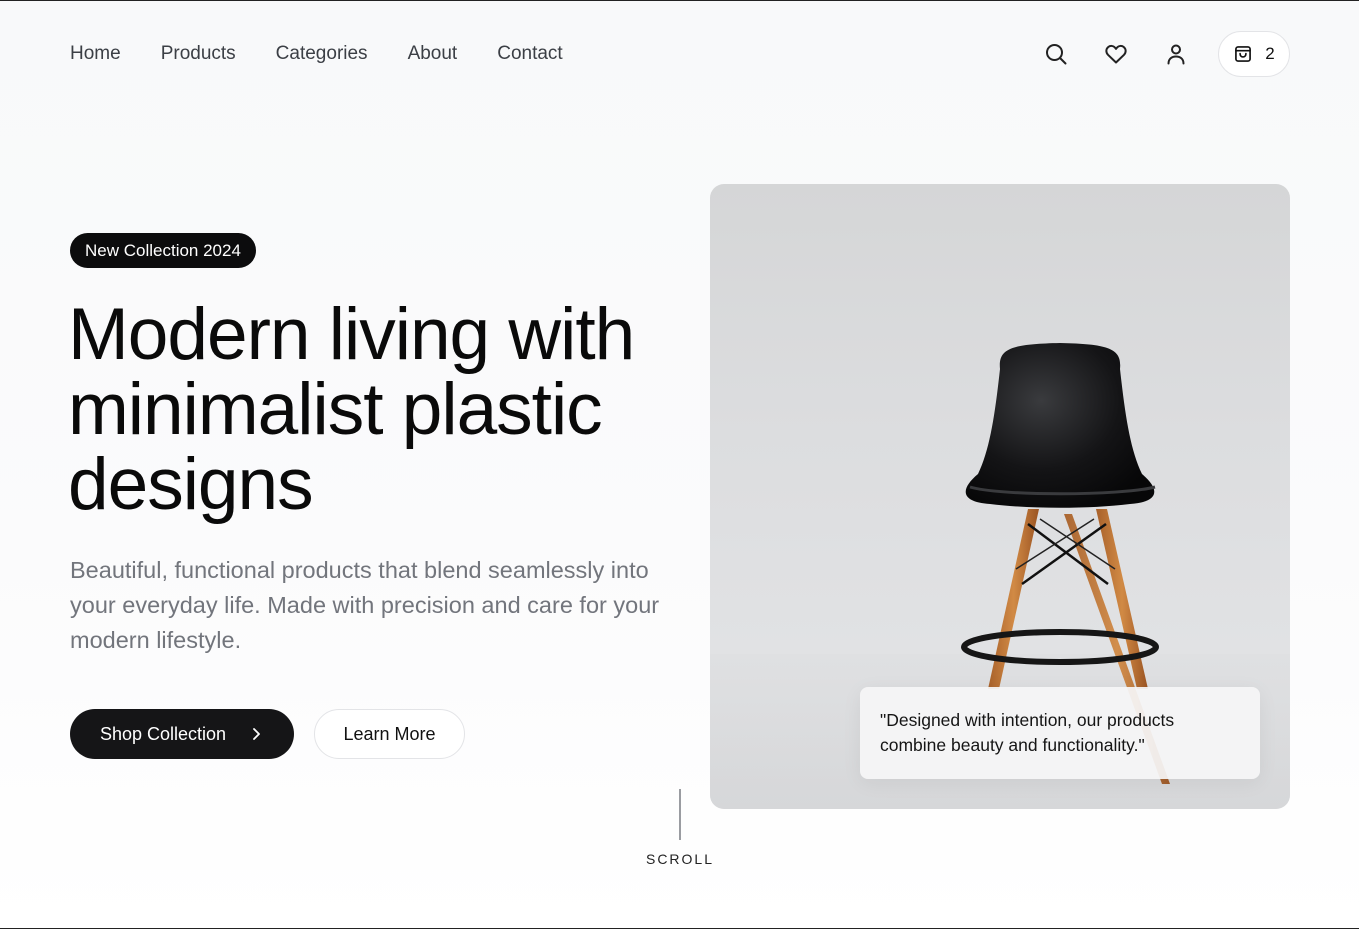 The image size is (1359, 929). Describe the element at coordinates (1270, 53) in the screenshot. I see `cart-count-badge: 2` at that location.